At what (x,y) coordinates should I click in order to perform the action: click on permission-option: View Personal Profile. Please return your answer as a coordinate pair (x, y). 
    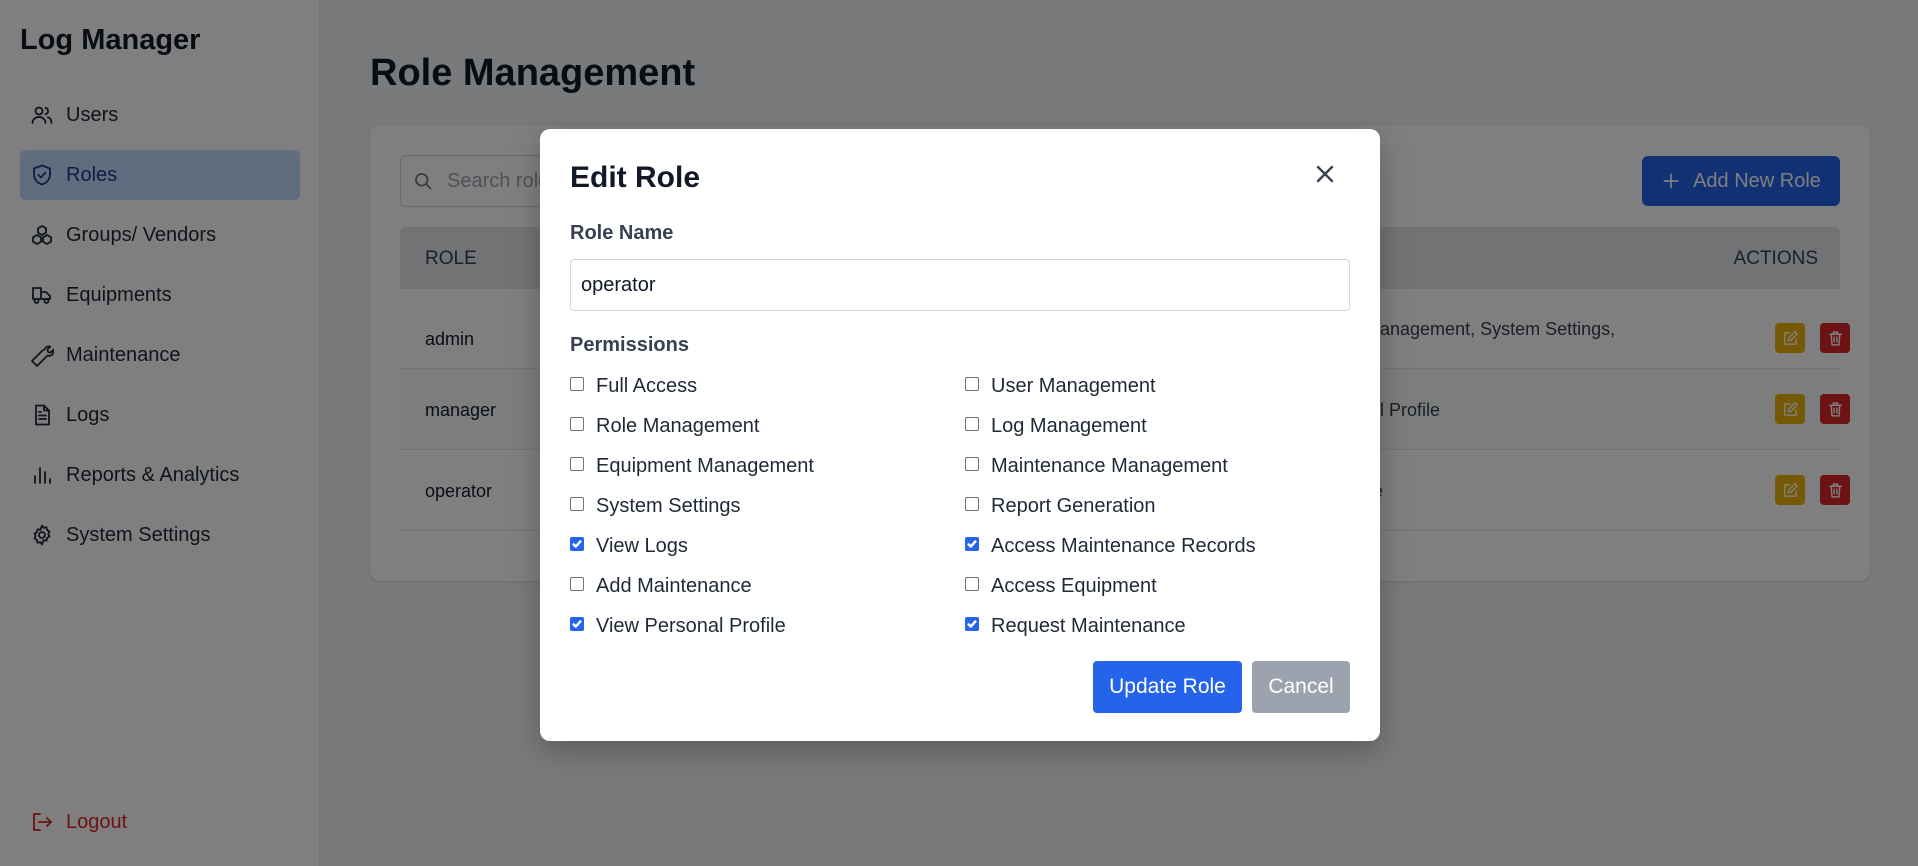
    Looking at the image, I should click on (767, 626).